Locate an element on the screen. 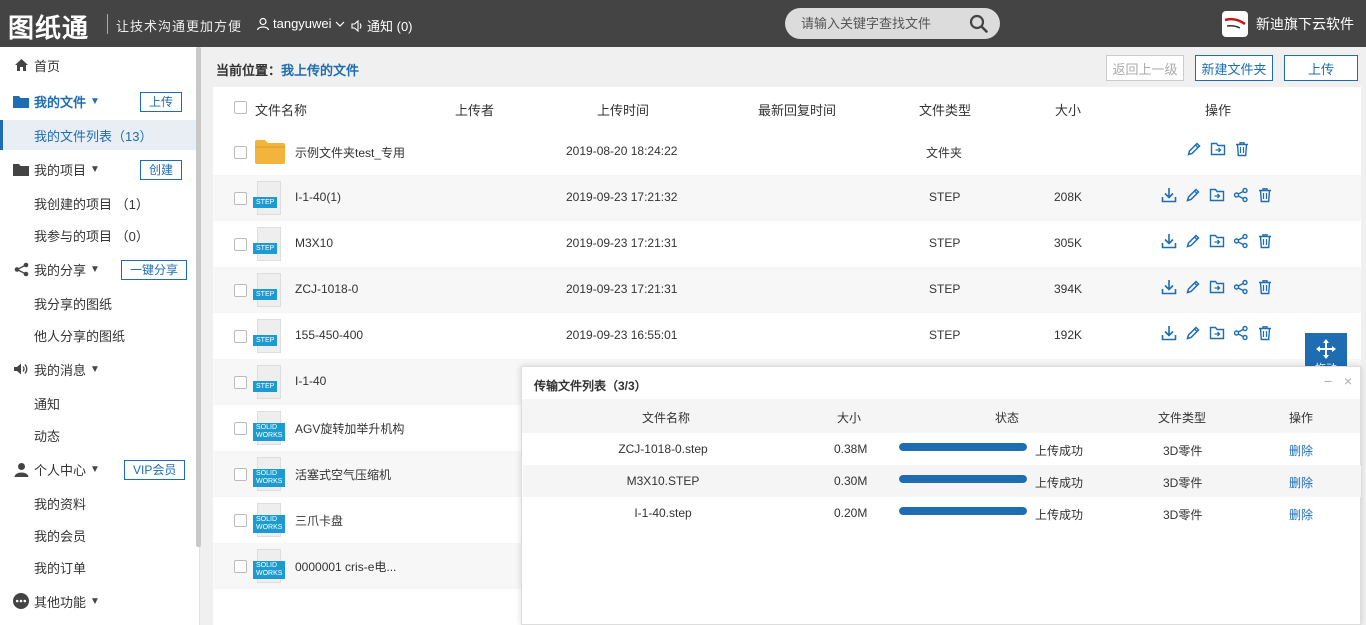  user-menu: tangyuwei is located at coordinates (300, 23).